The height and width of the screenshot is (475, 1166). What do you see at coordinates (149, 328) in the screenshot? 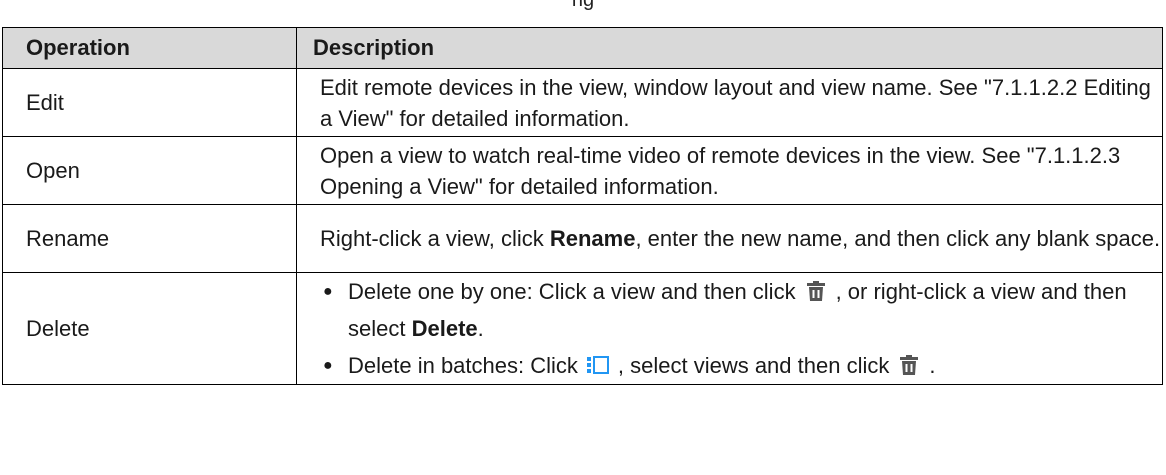
I see `operation-cell: Delete` at bounding box center [149, 328].